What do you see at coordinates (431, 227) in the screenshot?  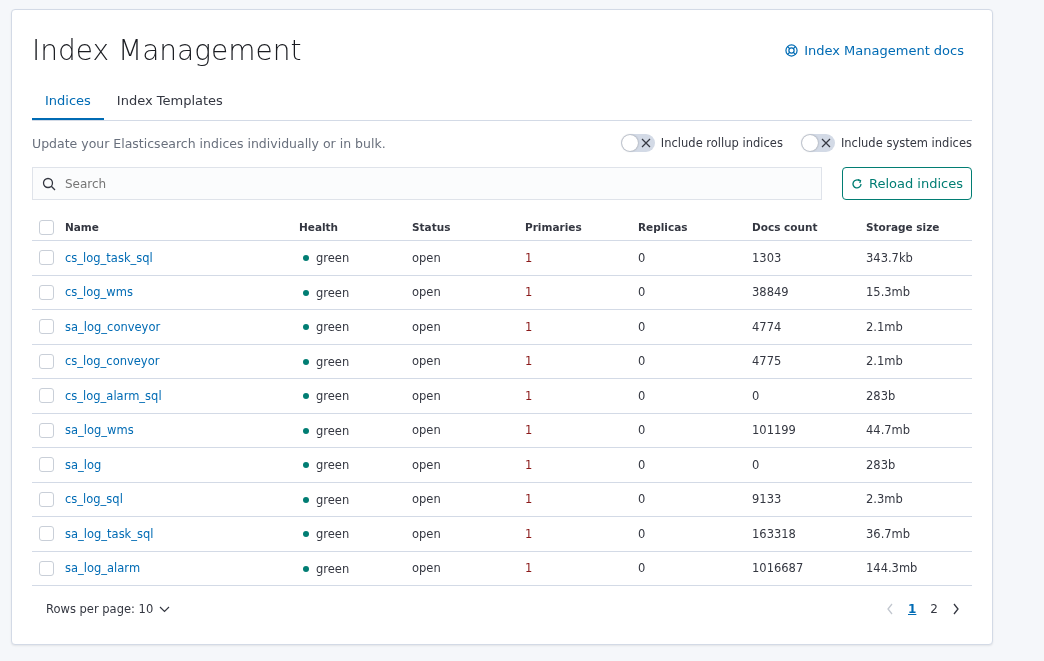 I see `column-header: Status` at bounding box center [431, 227].